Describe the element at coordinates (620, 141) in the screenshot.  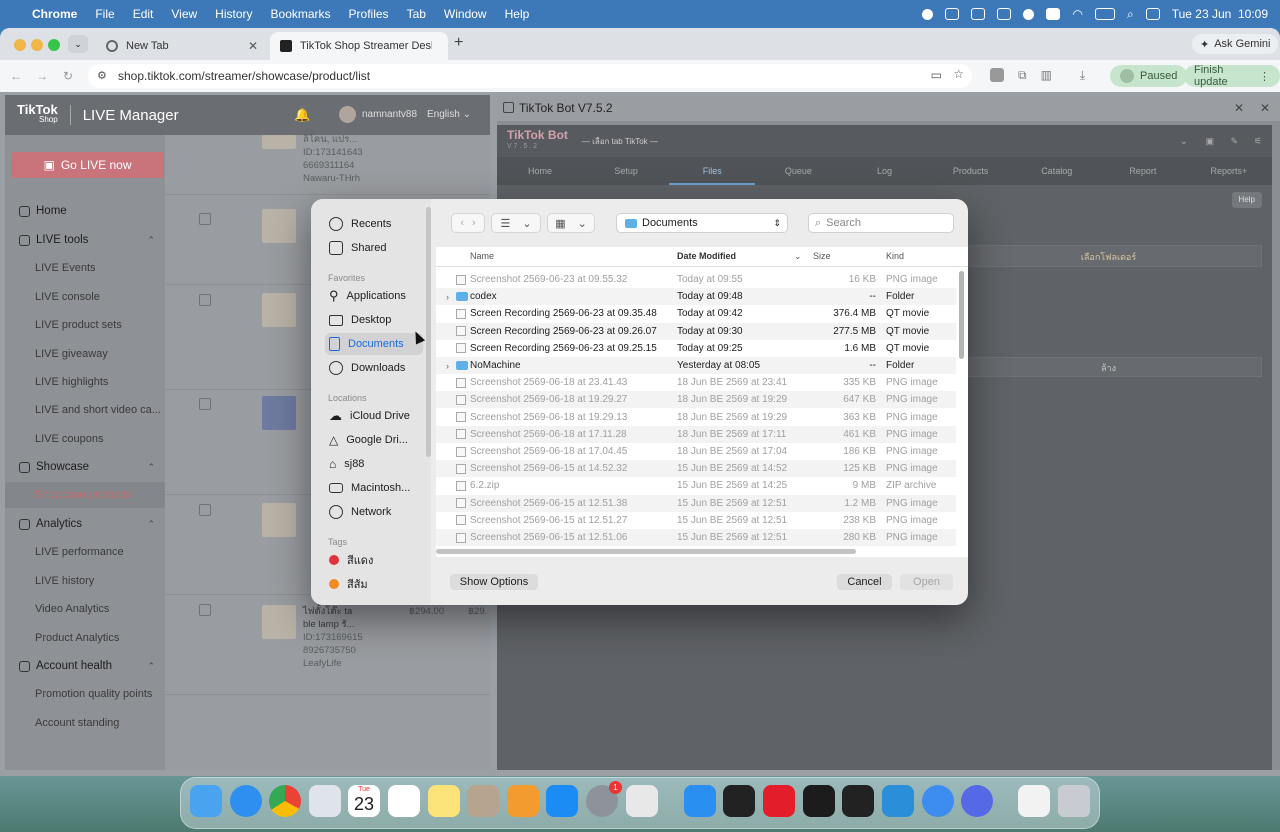
I see `tab-select: — เลือก tab TikTok —` at that location.